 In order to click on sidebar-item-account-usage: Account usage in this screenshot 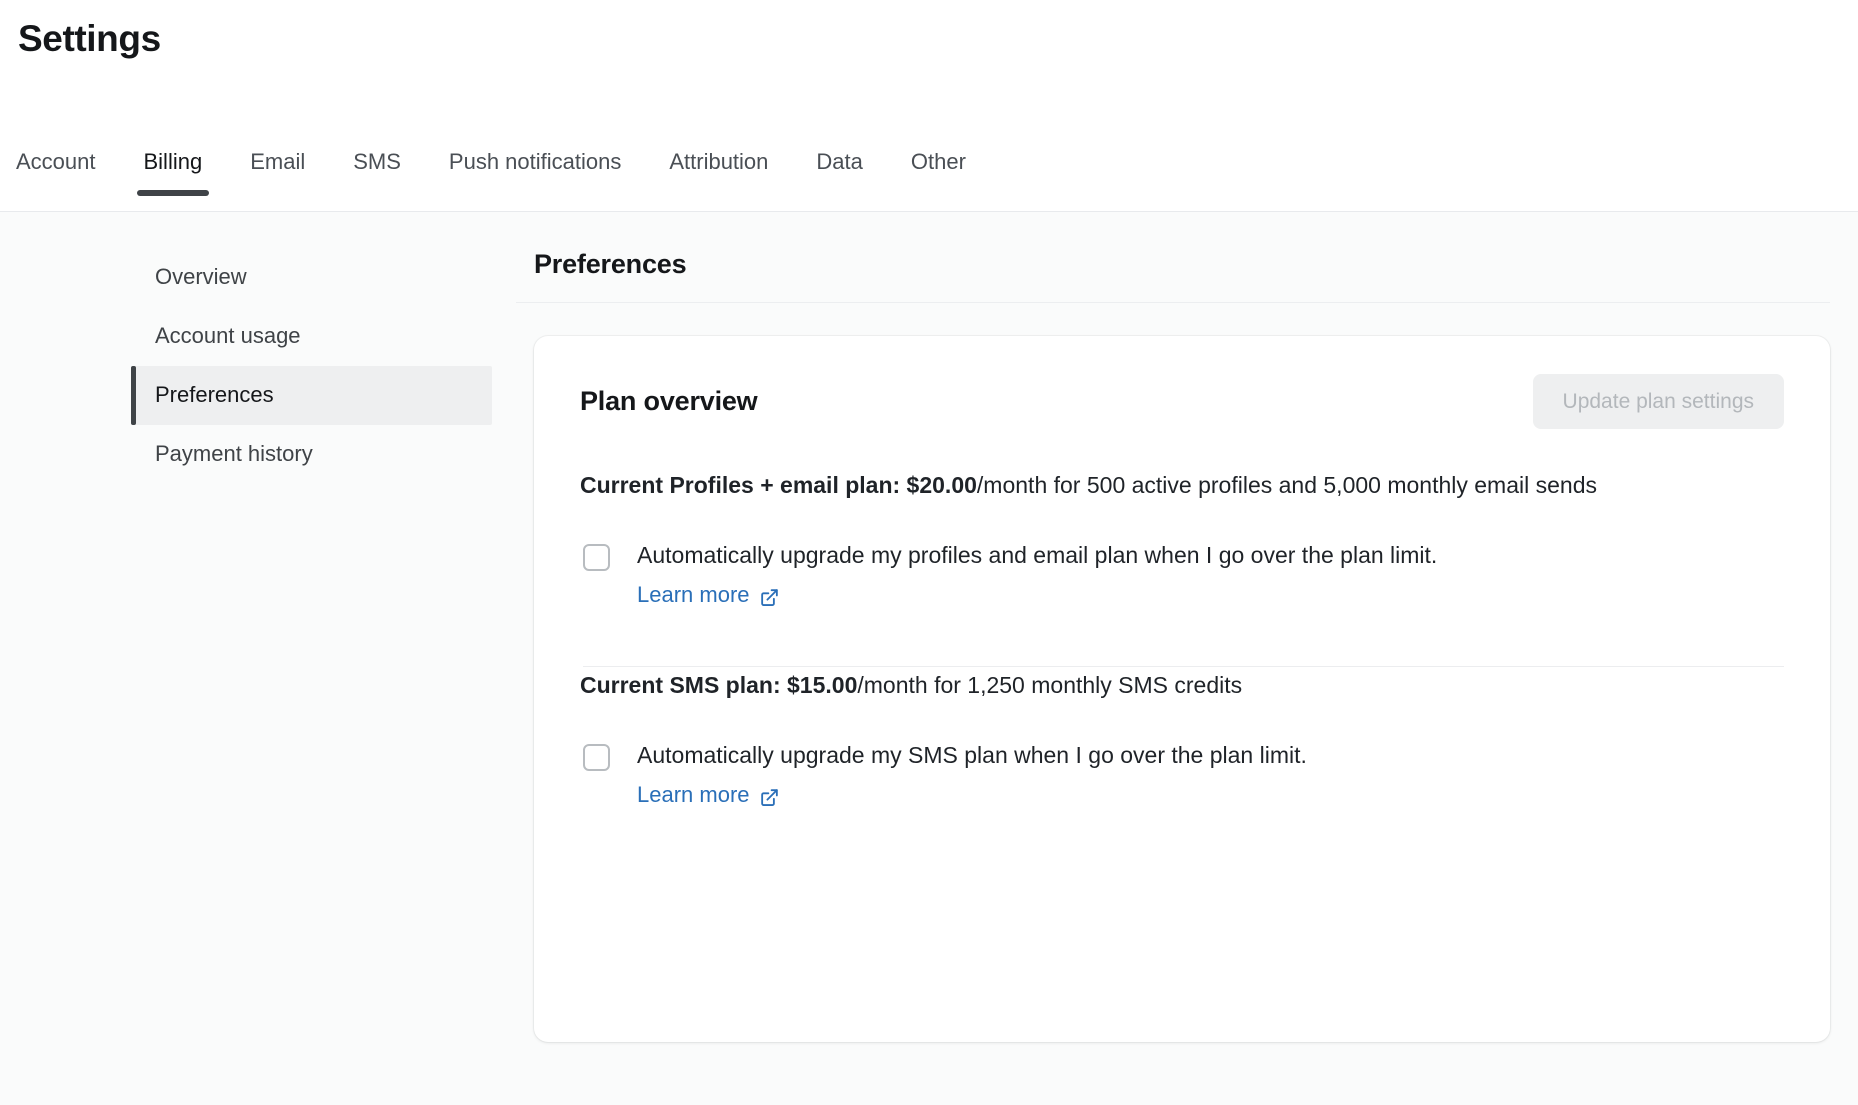, I will do `click(311, 336)`.